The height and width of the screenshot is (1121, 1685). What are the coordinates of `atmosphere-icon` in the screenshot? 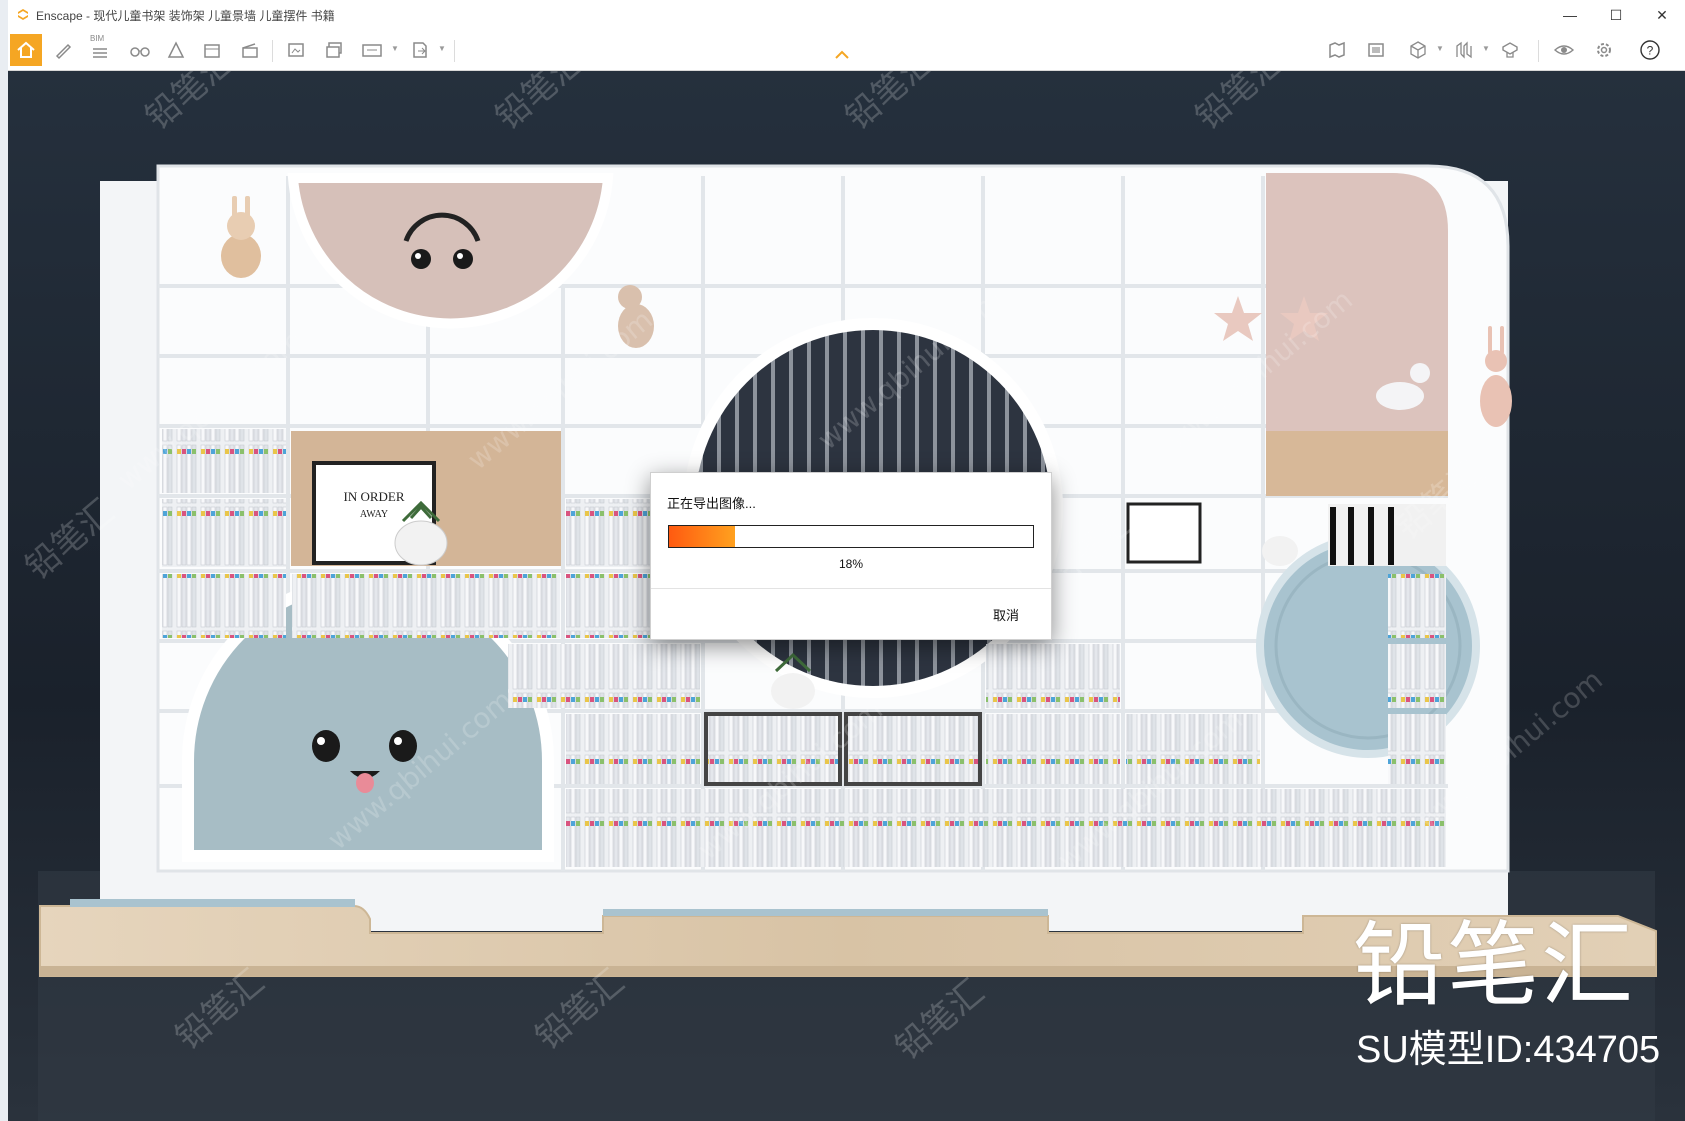 It's located at (176, 49).